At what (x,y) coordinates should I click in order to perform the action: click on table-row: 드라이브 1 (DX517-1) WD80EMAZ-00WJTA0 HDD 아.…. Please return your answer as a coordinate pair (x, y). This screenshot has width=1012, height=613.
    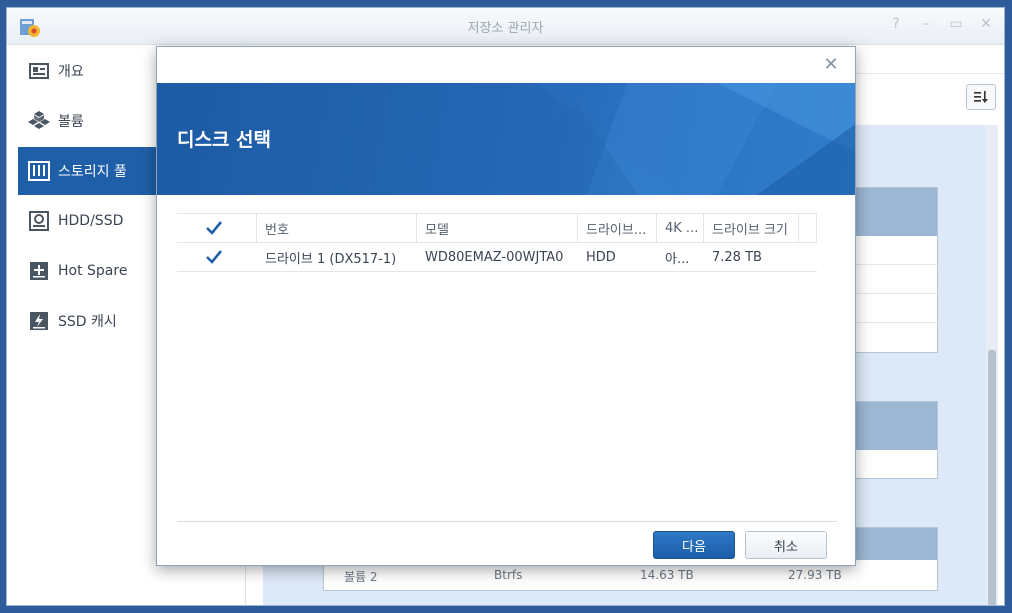
    Looking at the image, I should click on (497, 257).